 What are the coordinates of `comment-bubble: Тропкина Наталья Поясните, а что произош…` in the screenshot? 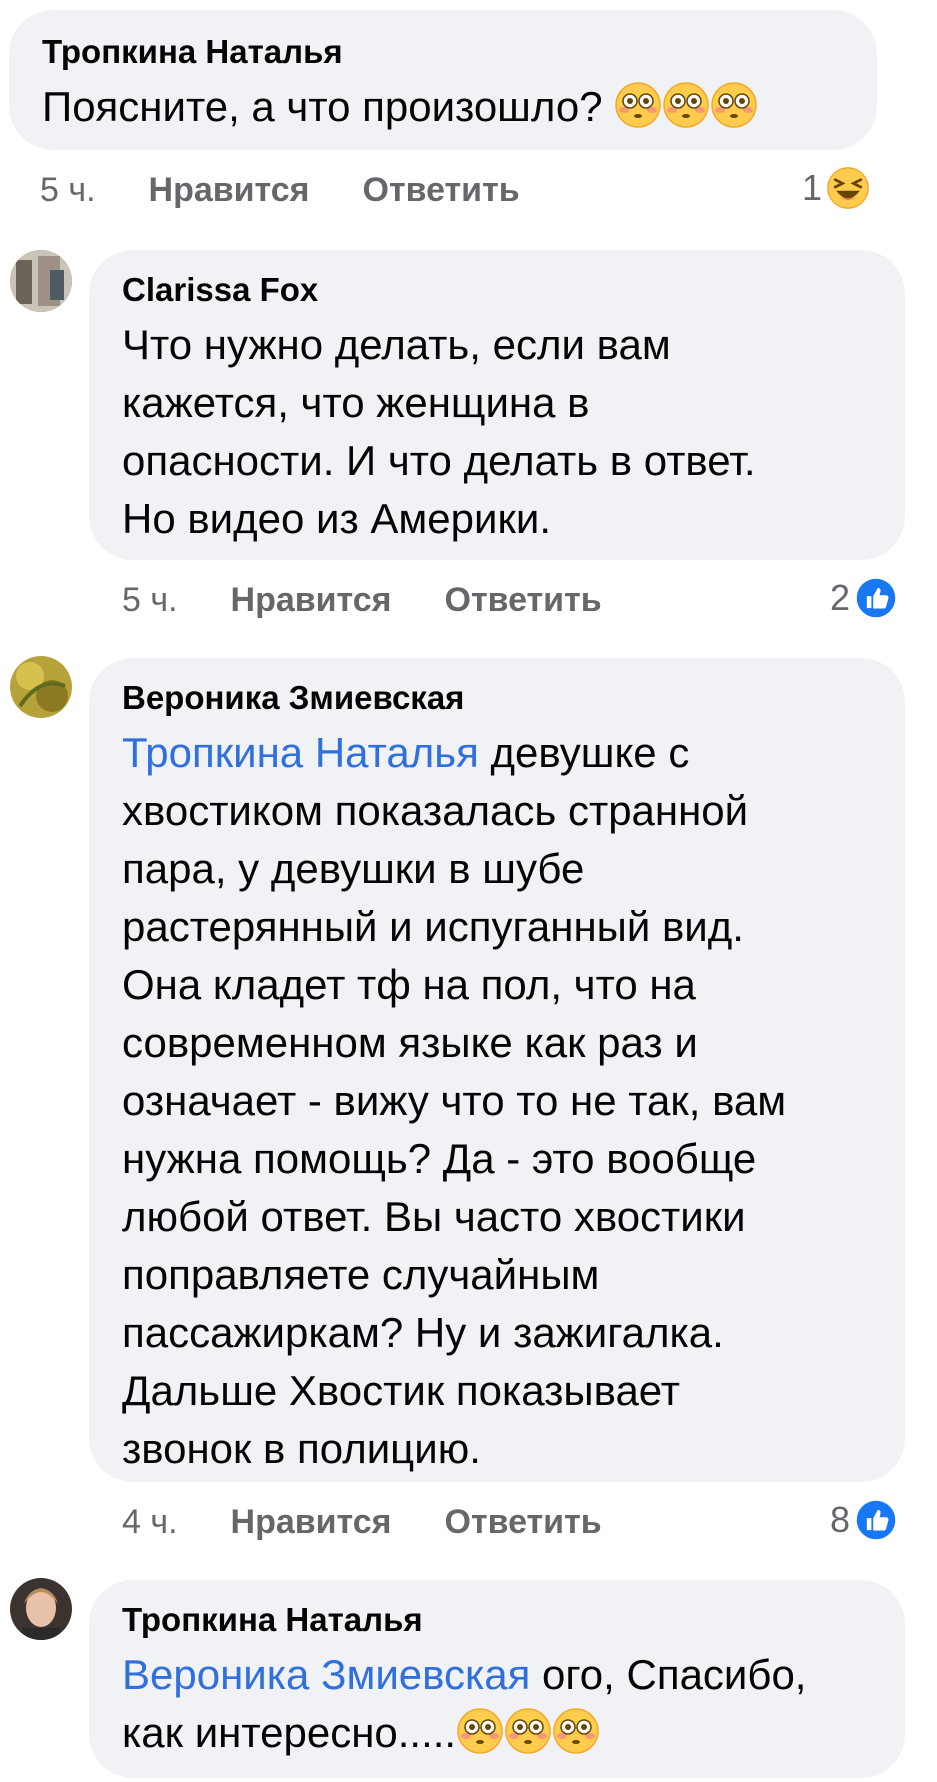 It's located at (443, 80).